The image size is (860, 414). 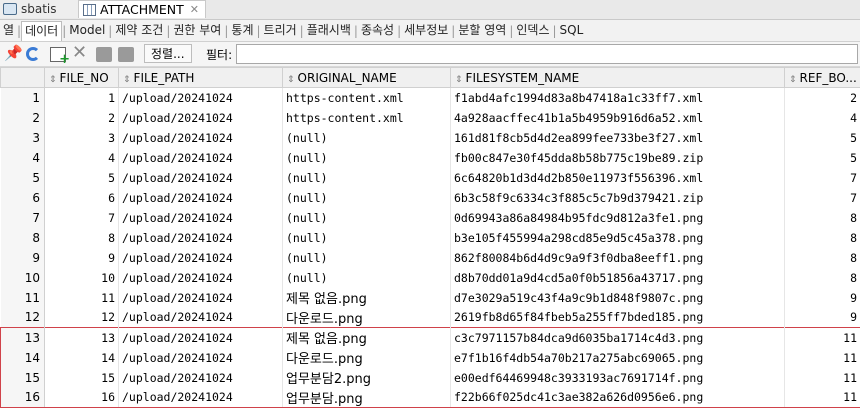 I want to click on cell-filesystem-name: e00edf64469948c3933193ac7691714f.png, so click(x=617, y=377).